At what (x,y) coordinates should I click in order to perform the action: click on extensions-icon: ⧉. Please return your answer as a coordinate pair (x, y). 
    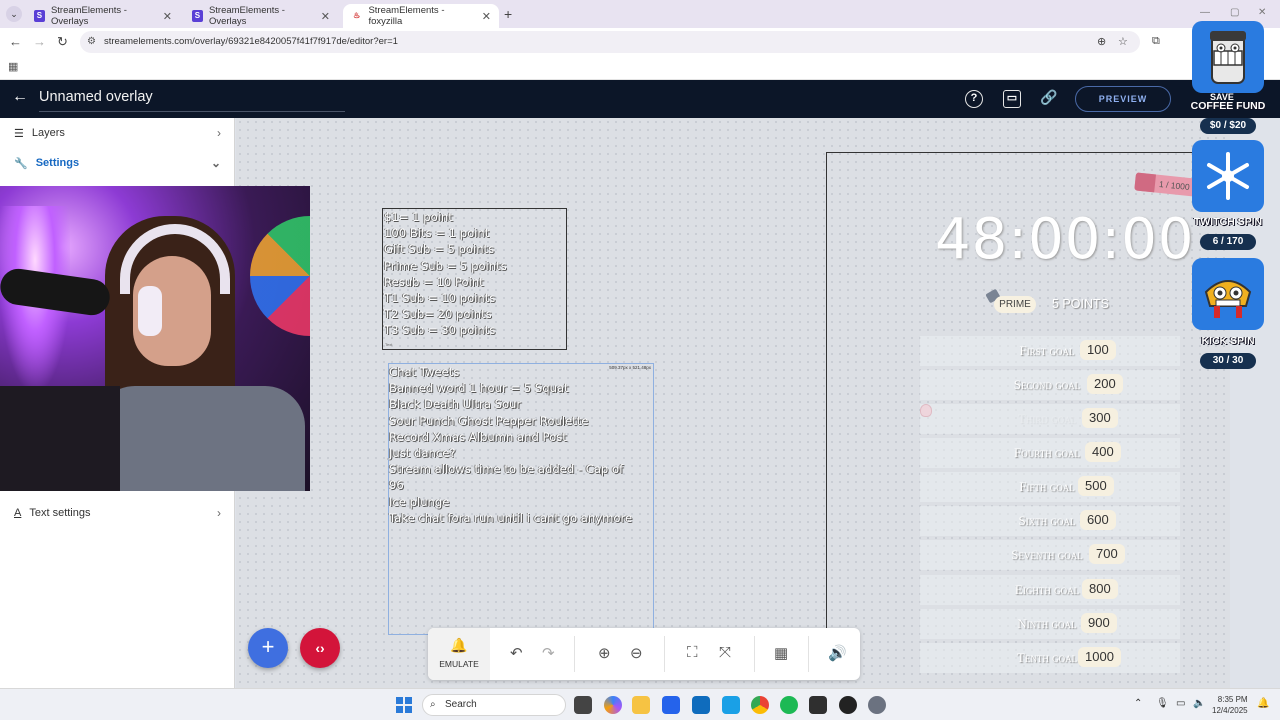
    Looking at the image, I should click on (1156, 41).